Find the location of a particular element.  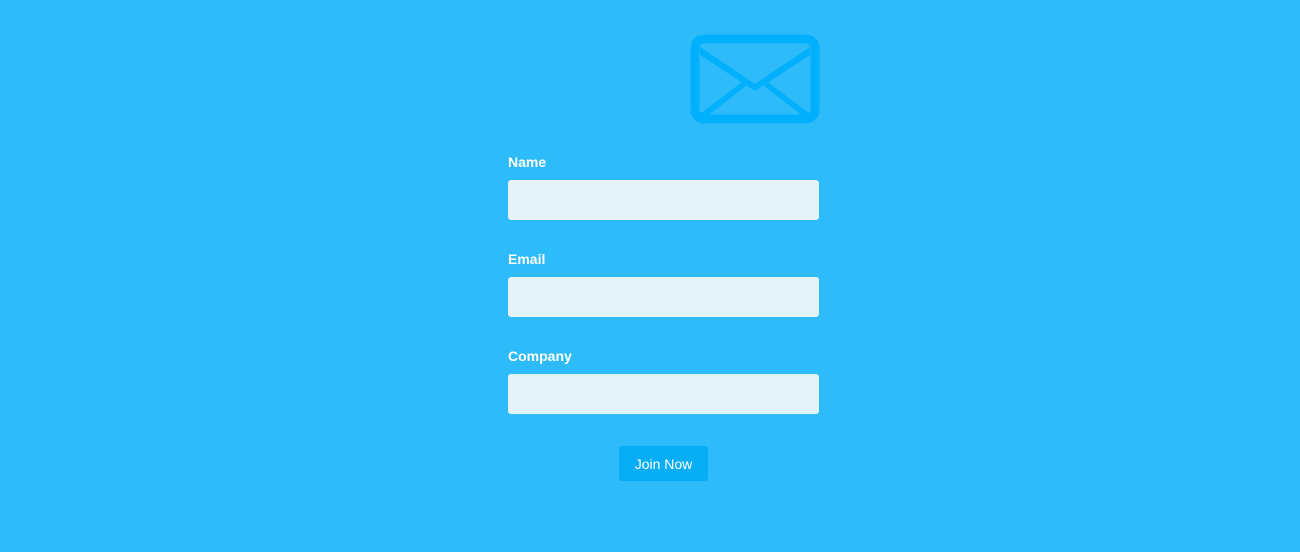

signup-form: Name Email Company is located at coordinates (663, 283).